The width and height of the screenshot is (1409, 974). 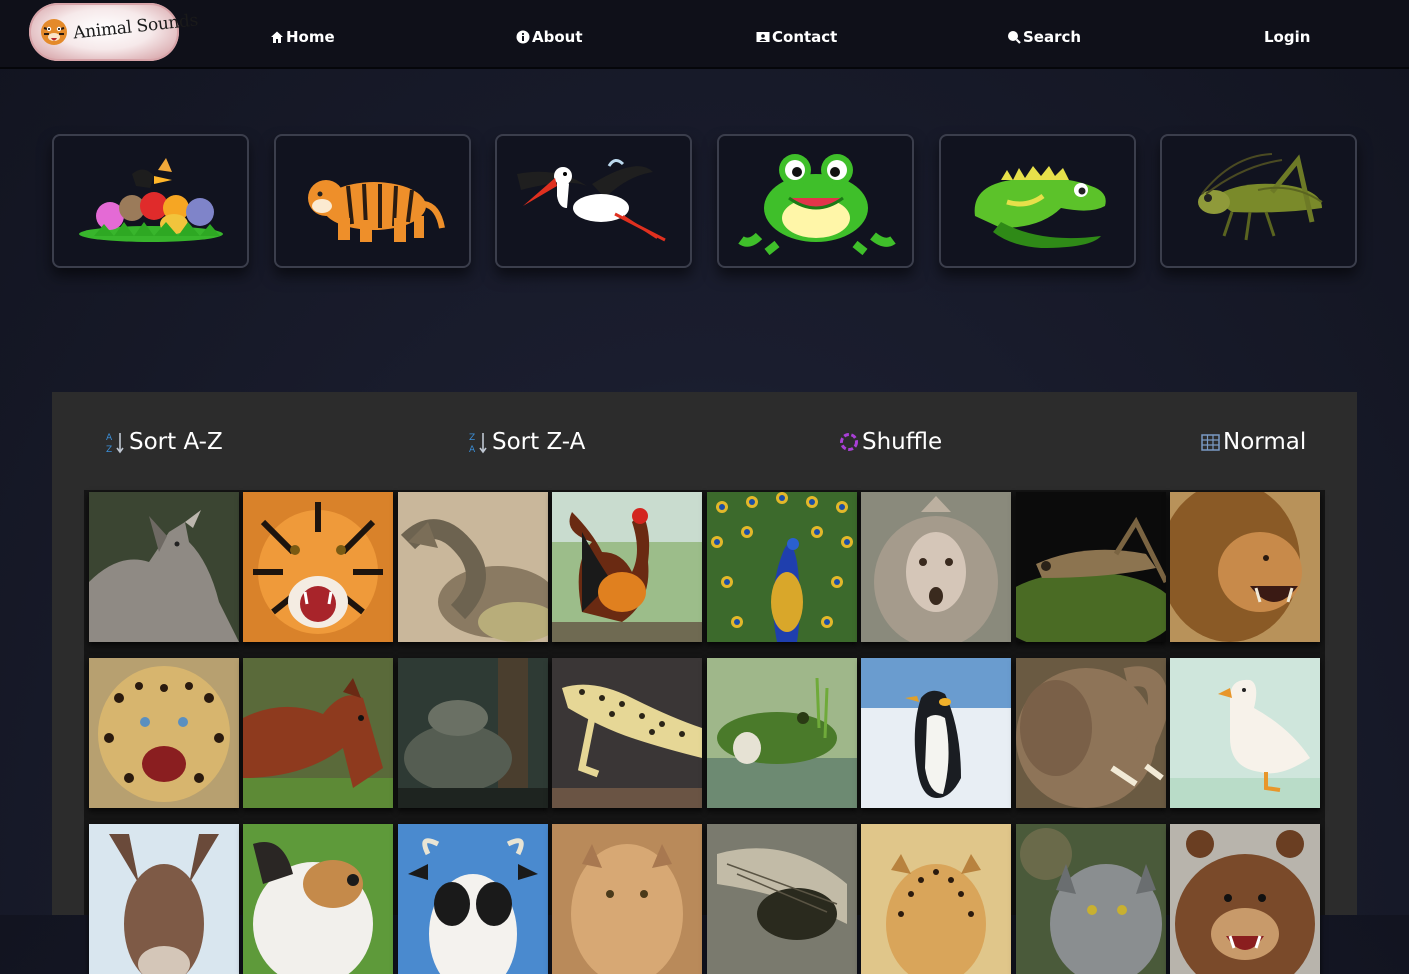 I want to click on sort-za-label: Sort Z-A, so click(x=539, y=442).